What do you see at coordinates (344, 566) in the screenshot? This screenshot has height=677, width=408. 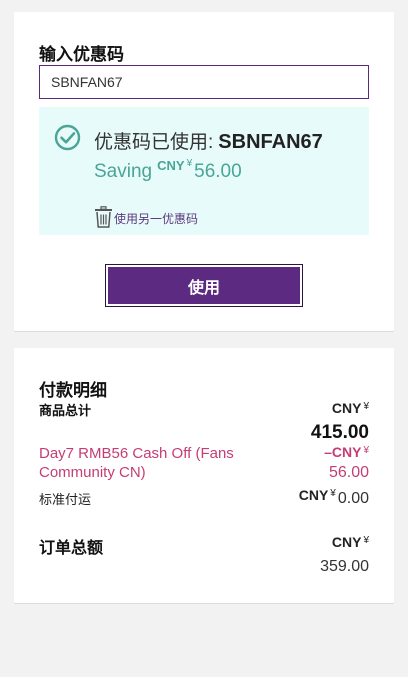 I see `order-total-amount: 359.00` at bounding box center [344, 566].